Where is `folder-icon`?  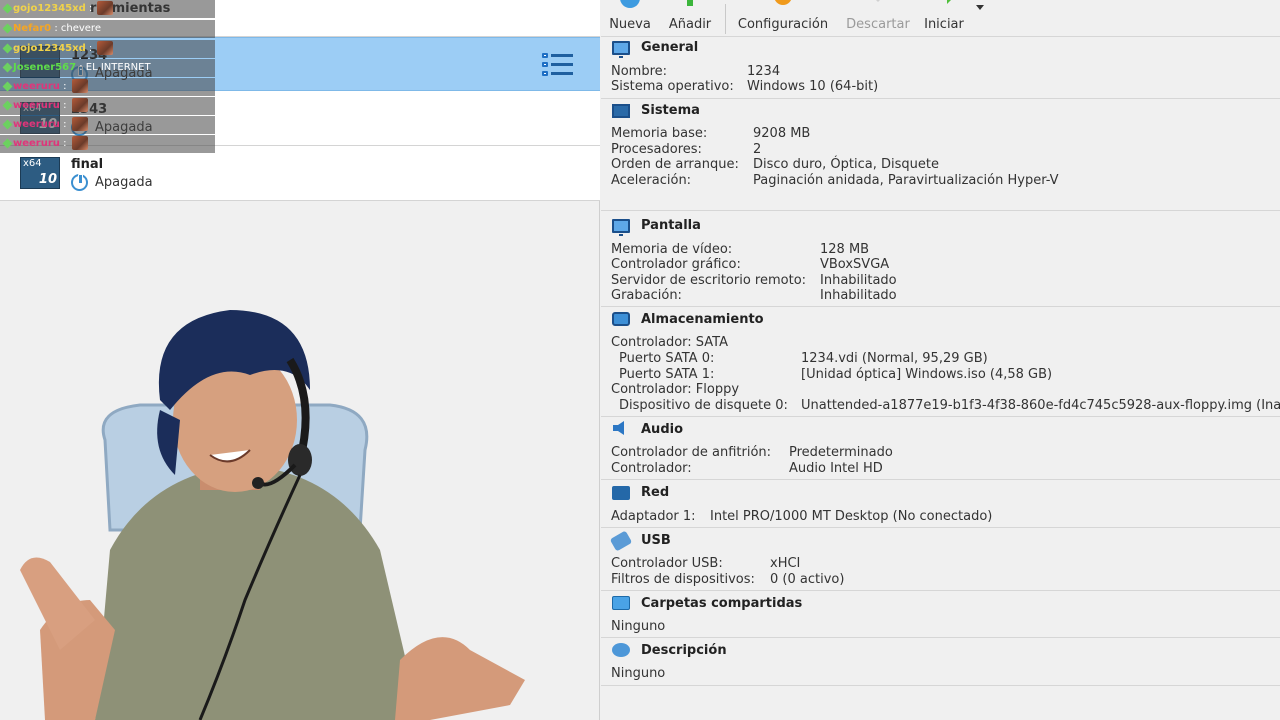
folder-icon is located at coordinates (621, 603).